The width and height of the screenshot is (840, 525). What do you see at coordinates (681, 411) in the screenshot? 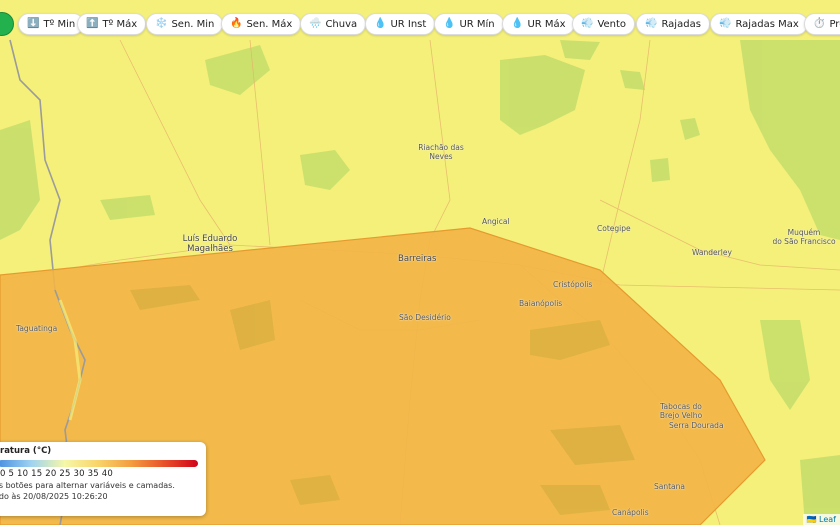
I see `place-tabocas: Tabocas do Brejo Velho` at bounding box center [681, 411].